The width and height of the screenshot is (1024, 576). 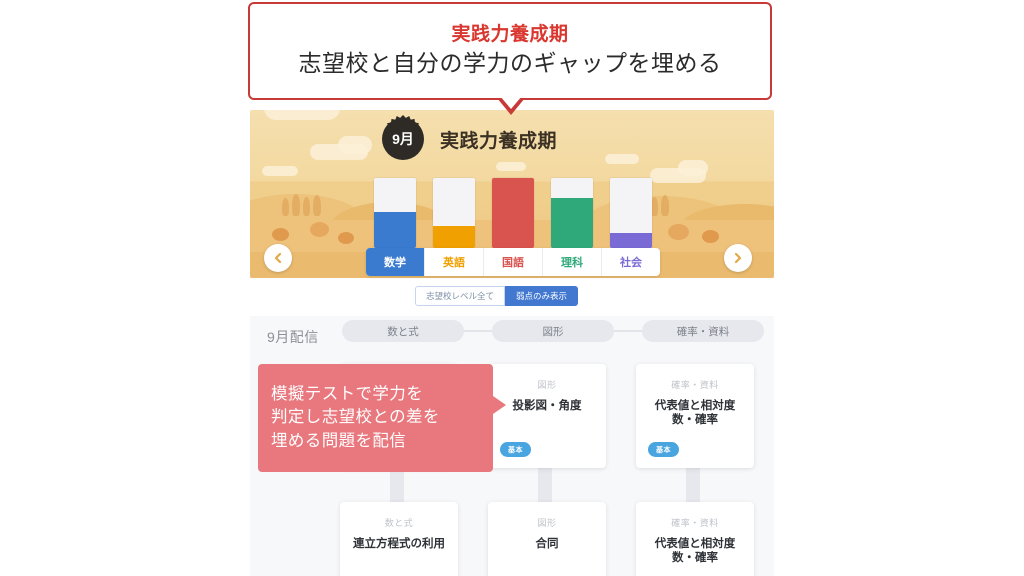 What do you see at coordinates (631, 262) in the screenshot?
I see `subject-tab-社会: 社会` at bounding box center [631, 262].